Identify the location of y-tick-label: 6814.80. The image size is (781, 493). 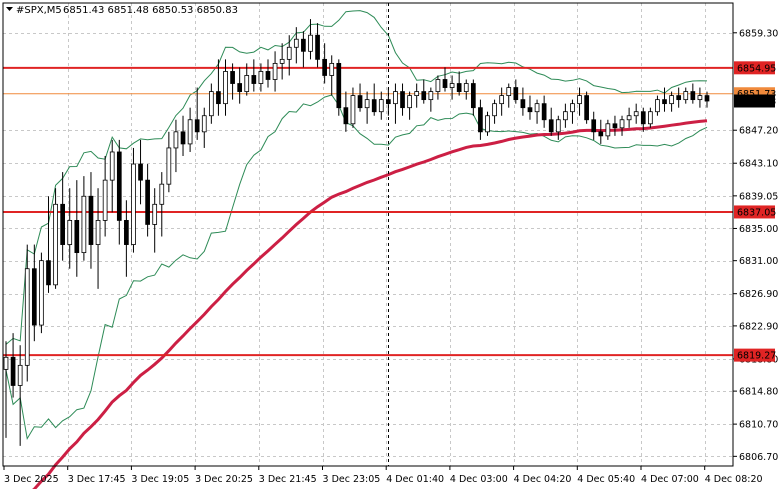
(758, 392).